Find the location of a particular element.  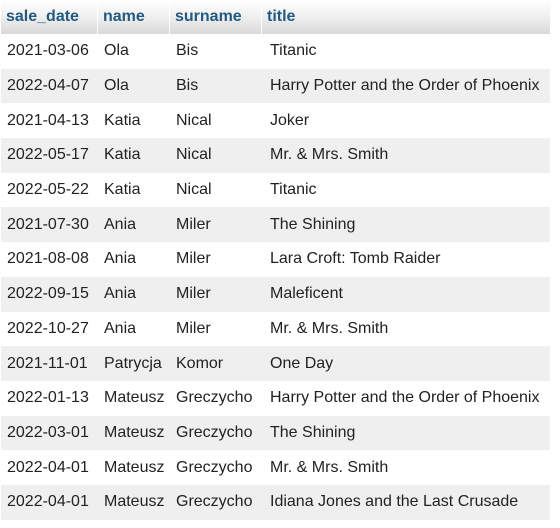

cell-sale-date: 2021-08-08 is located at coordinates (49, 259).